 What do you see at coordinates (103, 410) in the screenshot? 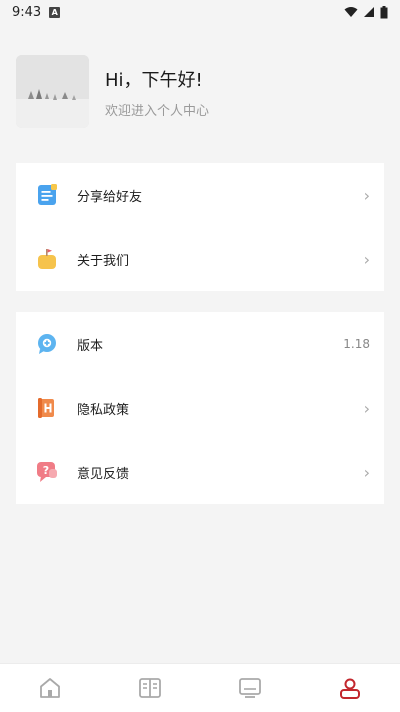
I see `menu-item-label: 隐私政策` at bounding box center [103, 410].